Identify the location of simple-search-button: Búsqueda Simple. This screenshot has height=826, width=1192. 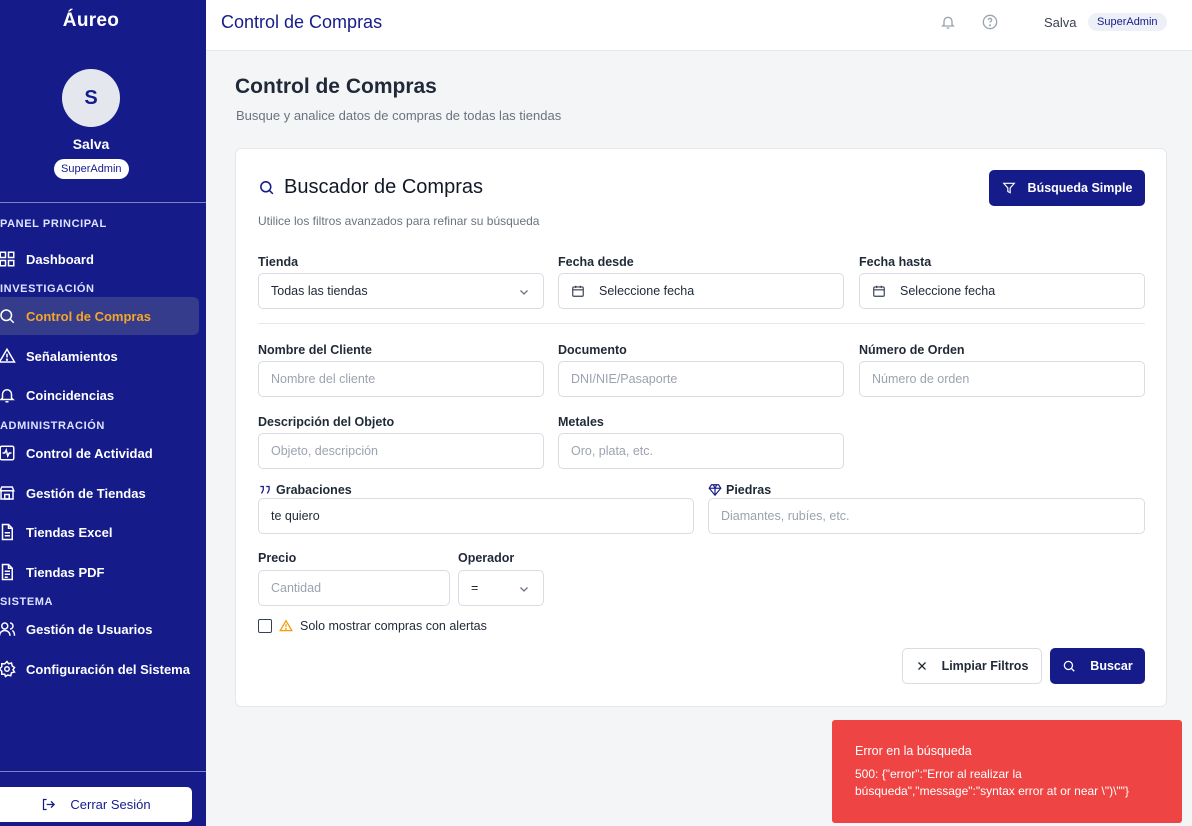
(1067, 188).